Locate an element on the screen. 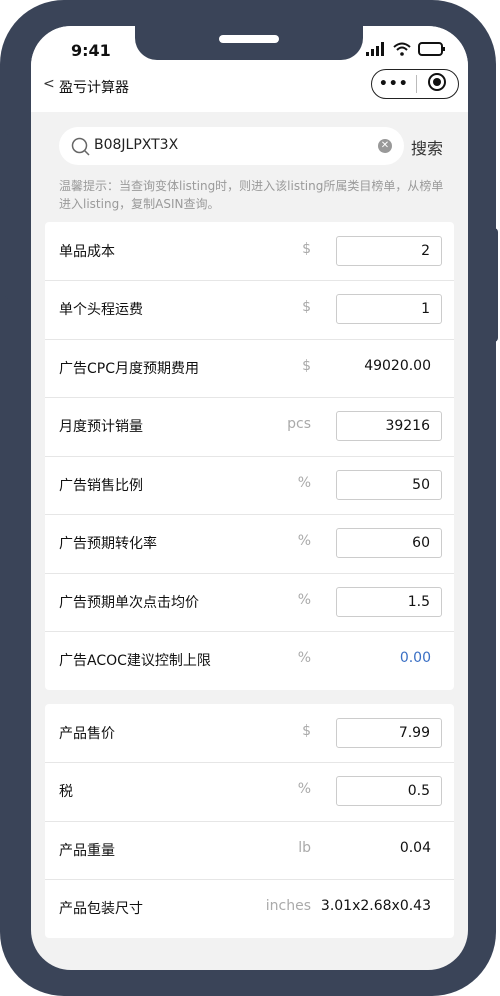 This screenshot has width=500, height=996. row-label: 月度预计销量 is located at coordinates (101, 427).